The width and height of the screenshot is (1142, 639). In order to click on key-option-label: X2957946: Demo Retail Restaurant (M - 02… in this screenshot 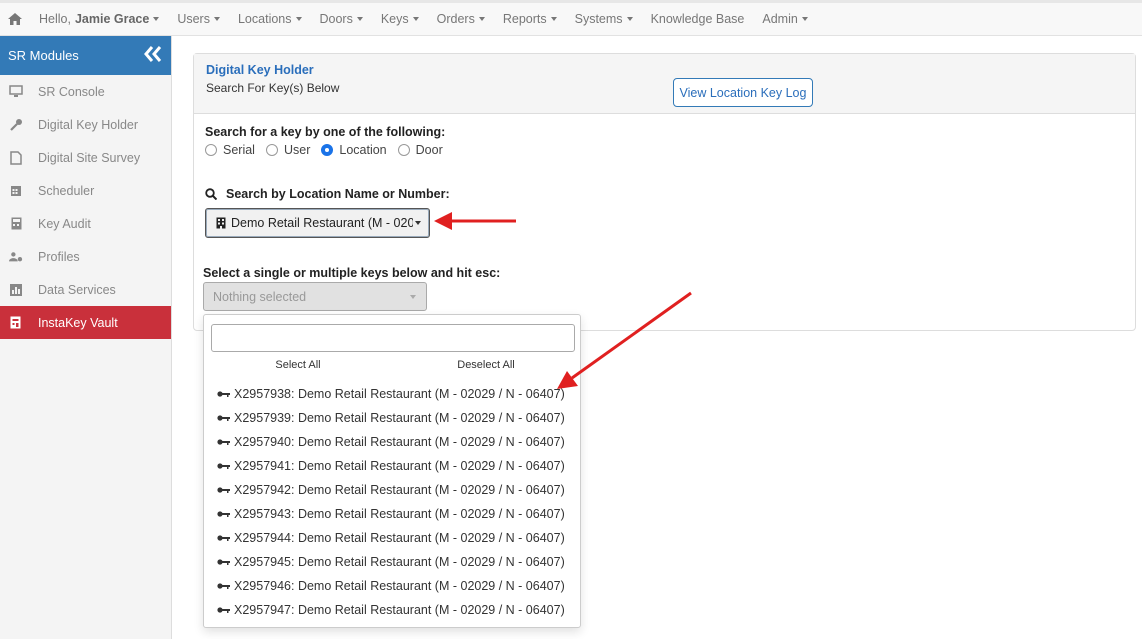, I will do `click(399, 586)`.